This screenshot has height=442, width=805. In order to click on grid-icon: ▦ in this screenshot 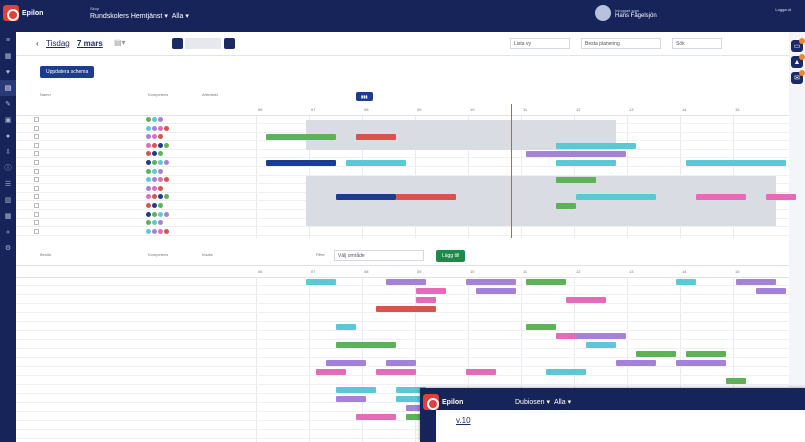, I will do `click(8, 56)`.